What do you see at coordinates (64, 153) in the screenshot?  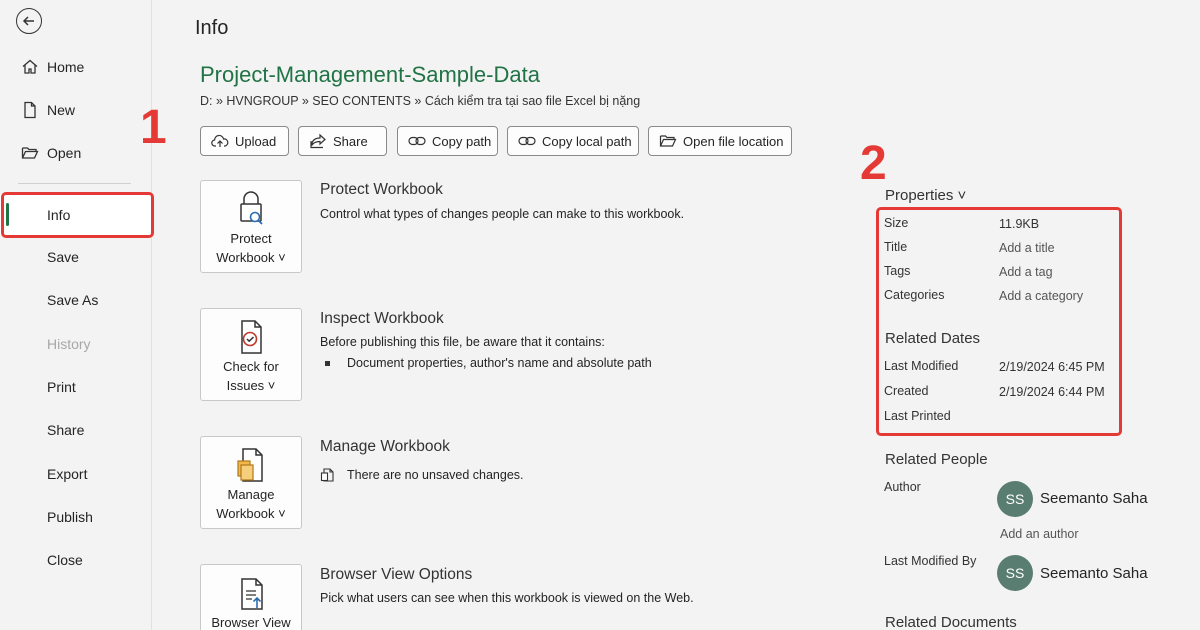 I see `sidebar-item-label: Open` at bounding box center [64, 153].